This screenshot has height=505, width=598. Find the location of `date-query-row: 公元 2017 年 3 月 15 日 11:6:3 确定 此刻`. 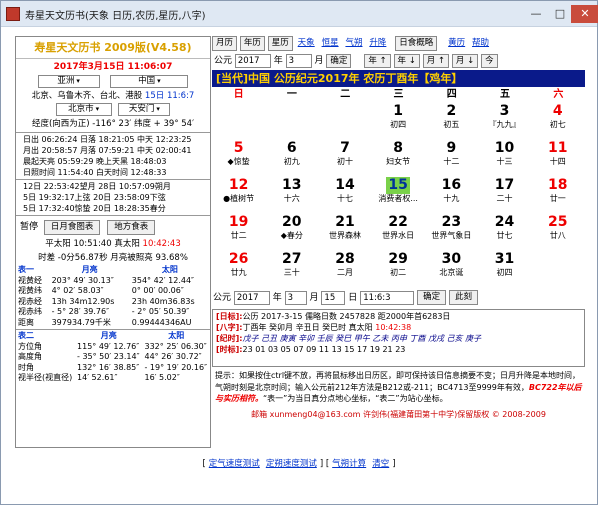

date-query-row: 公元 2017 年 3 月 15 日 11:6:3 确定 此刻 is located at coordinates (398, 298).